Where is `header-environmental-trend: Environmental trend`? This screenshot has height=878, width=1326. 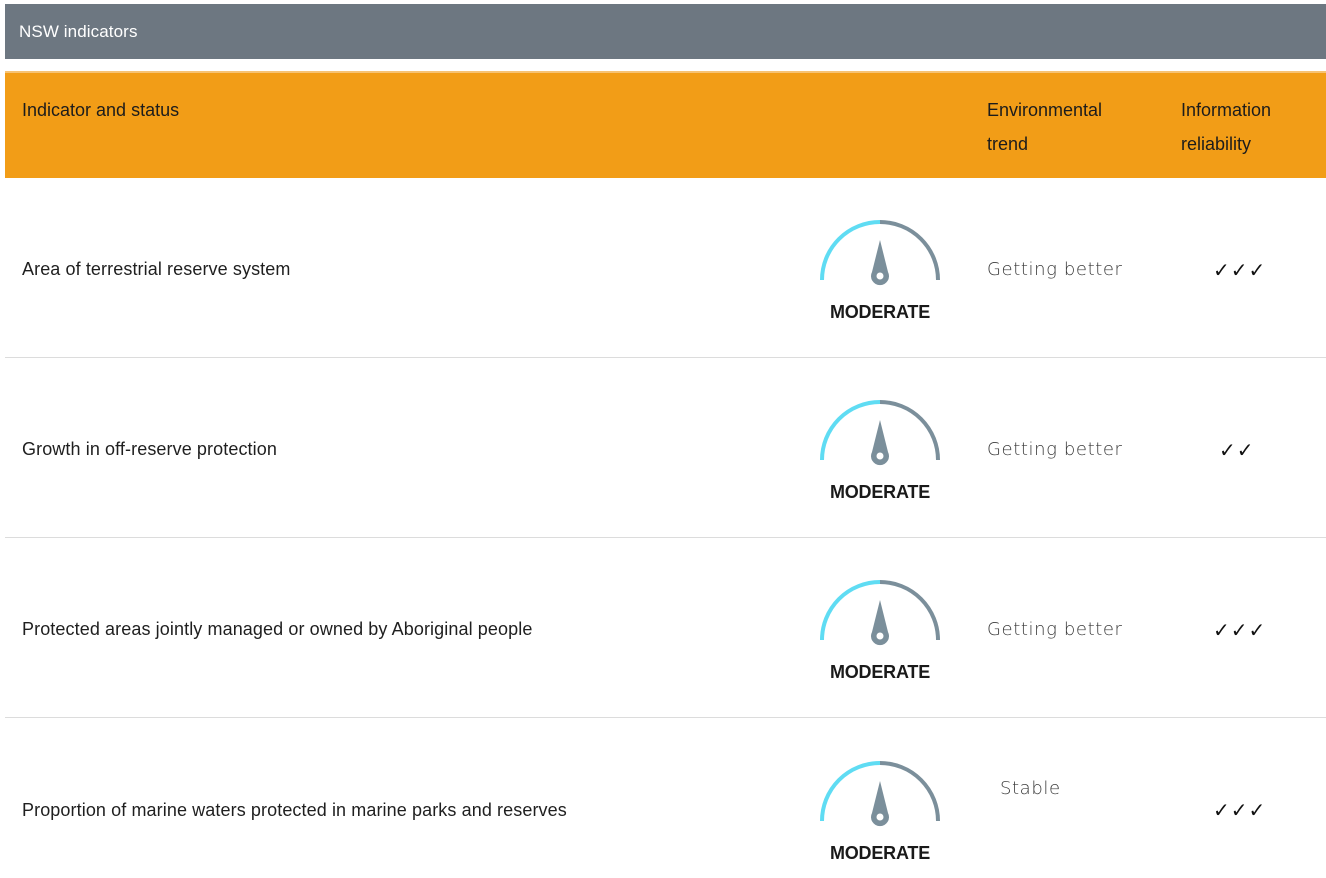 header-environmental-trend: Environmental trend is located at coordinates (1072, 127).